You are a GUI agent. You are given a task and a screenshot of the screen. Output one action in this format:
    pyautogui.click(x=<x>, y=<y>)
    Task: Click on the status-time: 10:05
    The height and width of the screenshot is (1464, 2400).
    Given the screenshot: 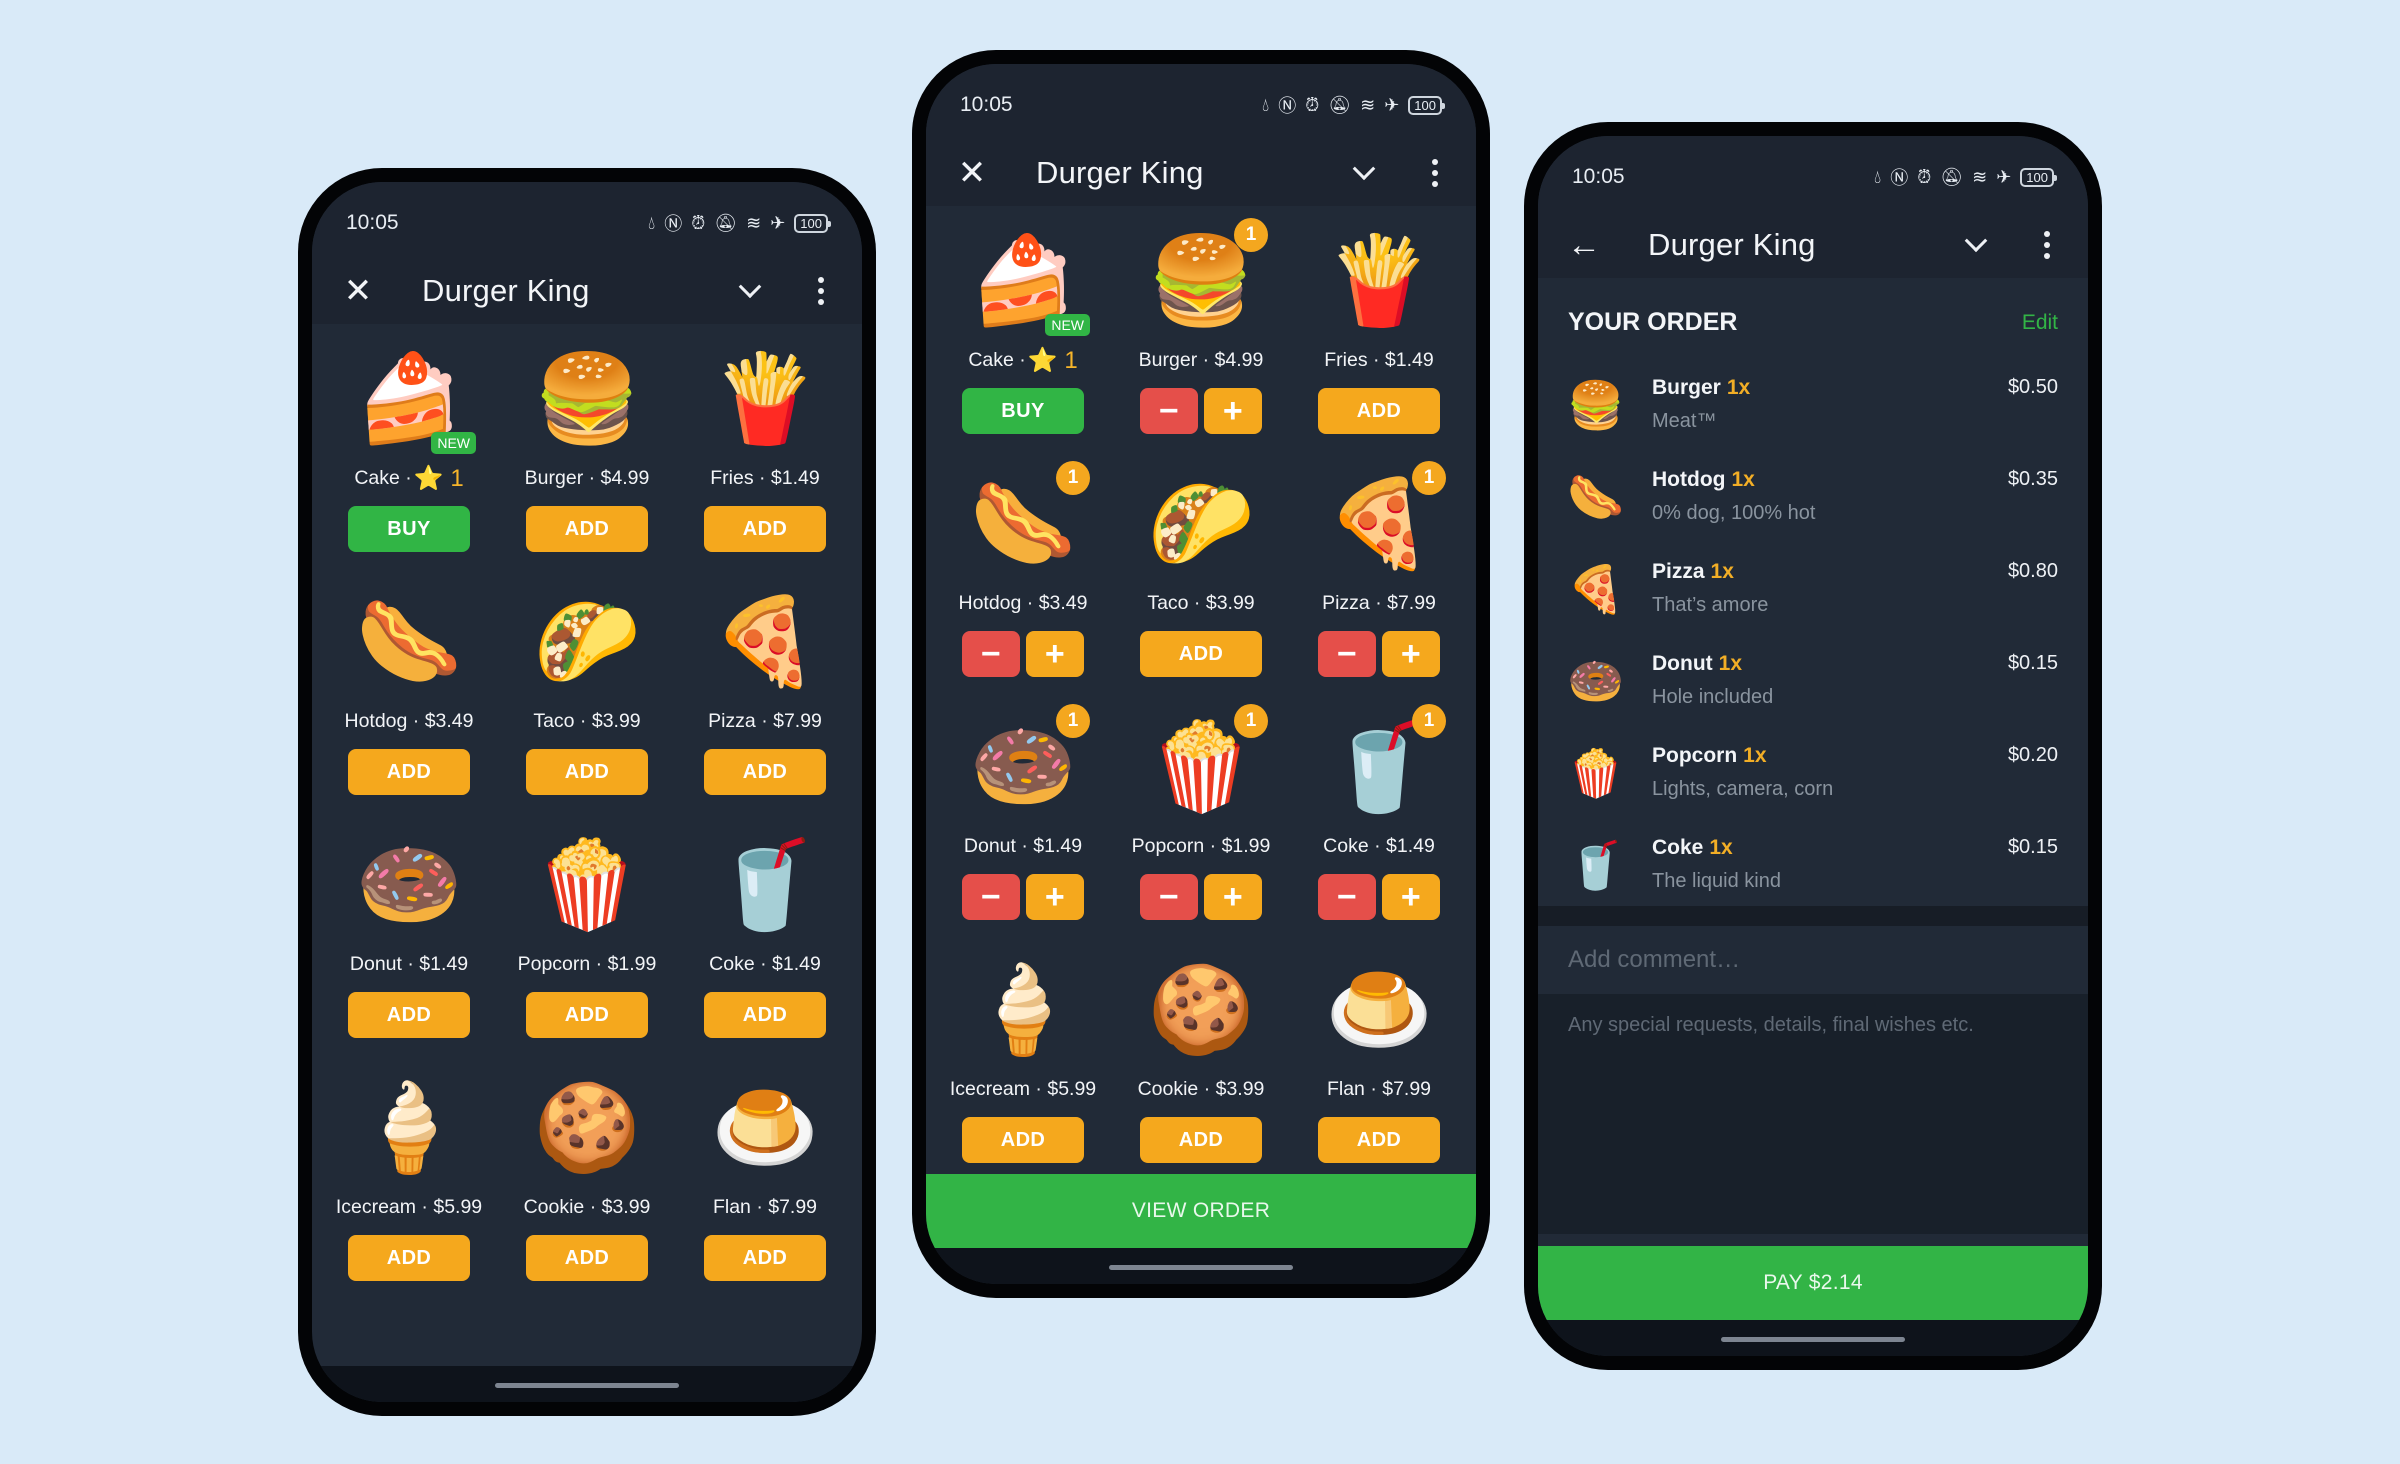 What is the action you would take?
    pyautogui.click(x=372, y=222)
    